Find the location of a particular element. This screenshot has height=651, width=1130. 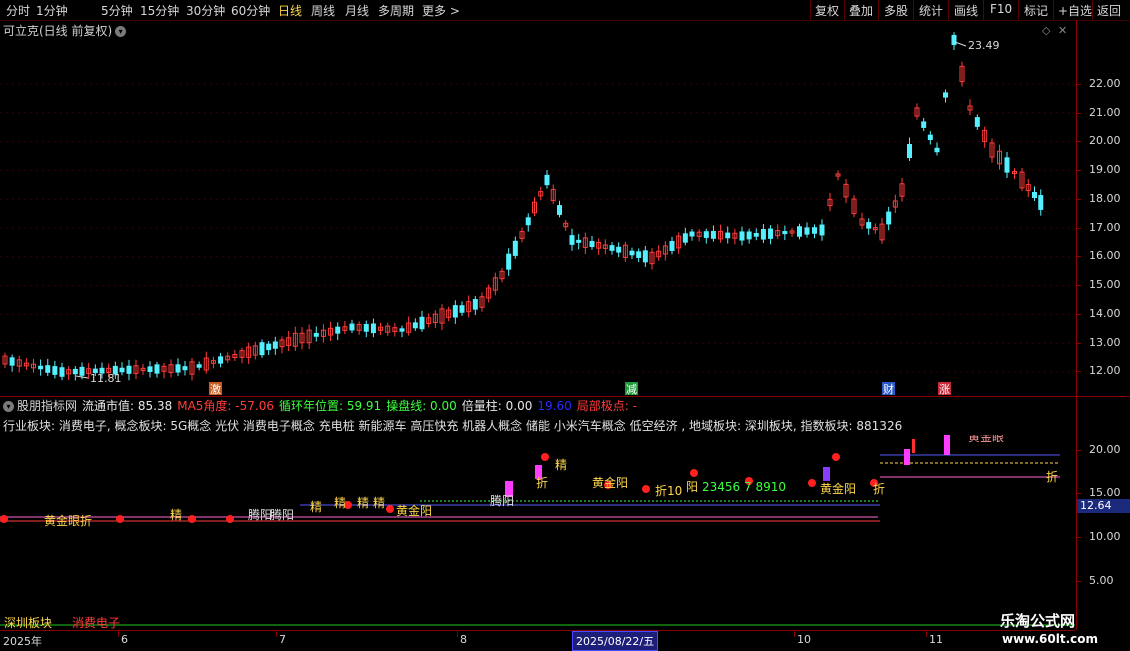

high-price-label: 23.49 is located at coordinates (984, 45).